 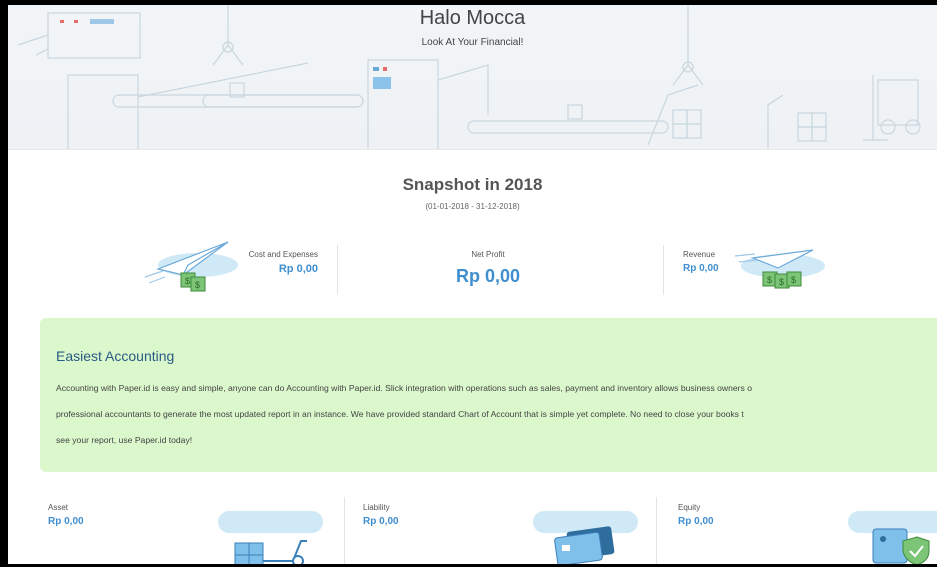 What do you see at coordinates (124, 440) in the screenshot?
I see `card-line: see your report, use Paper.id today!` at bounding box center [124, 440].